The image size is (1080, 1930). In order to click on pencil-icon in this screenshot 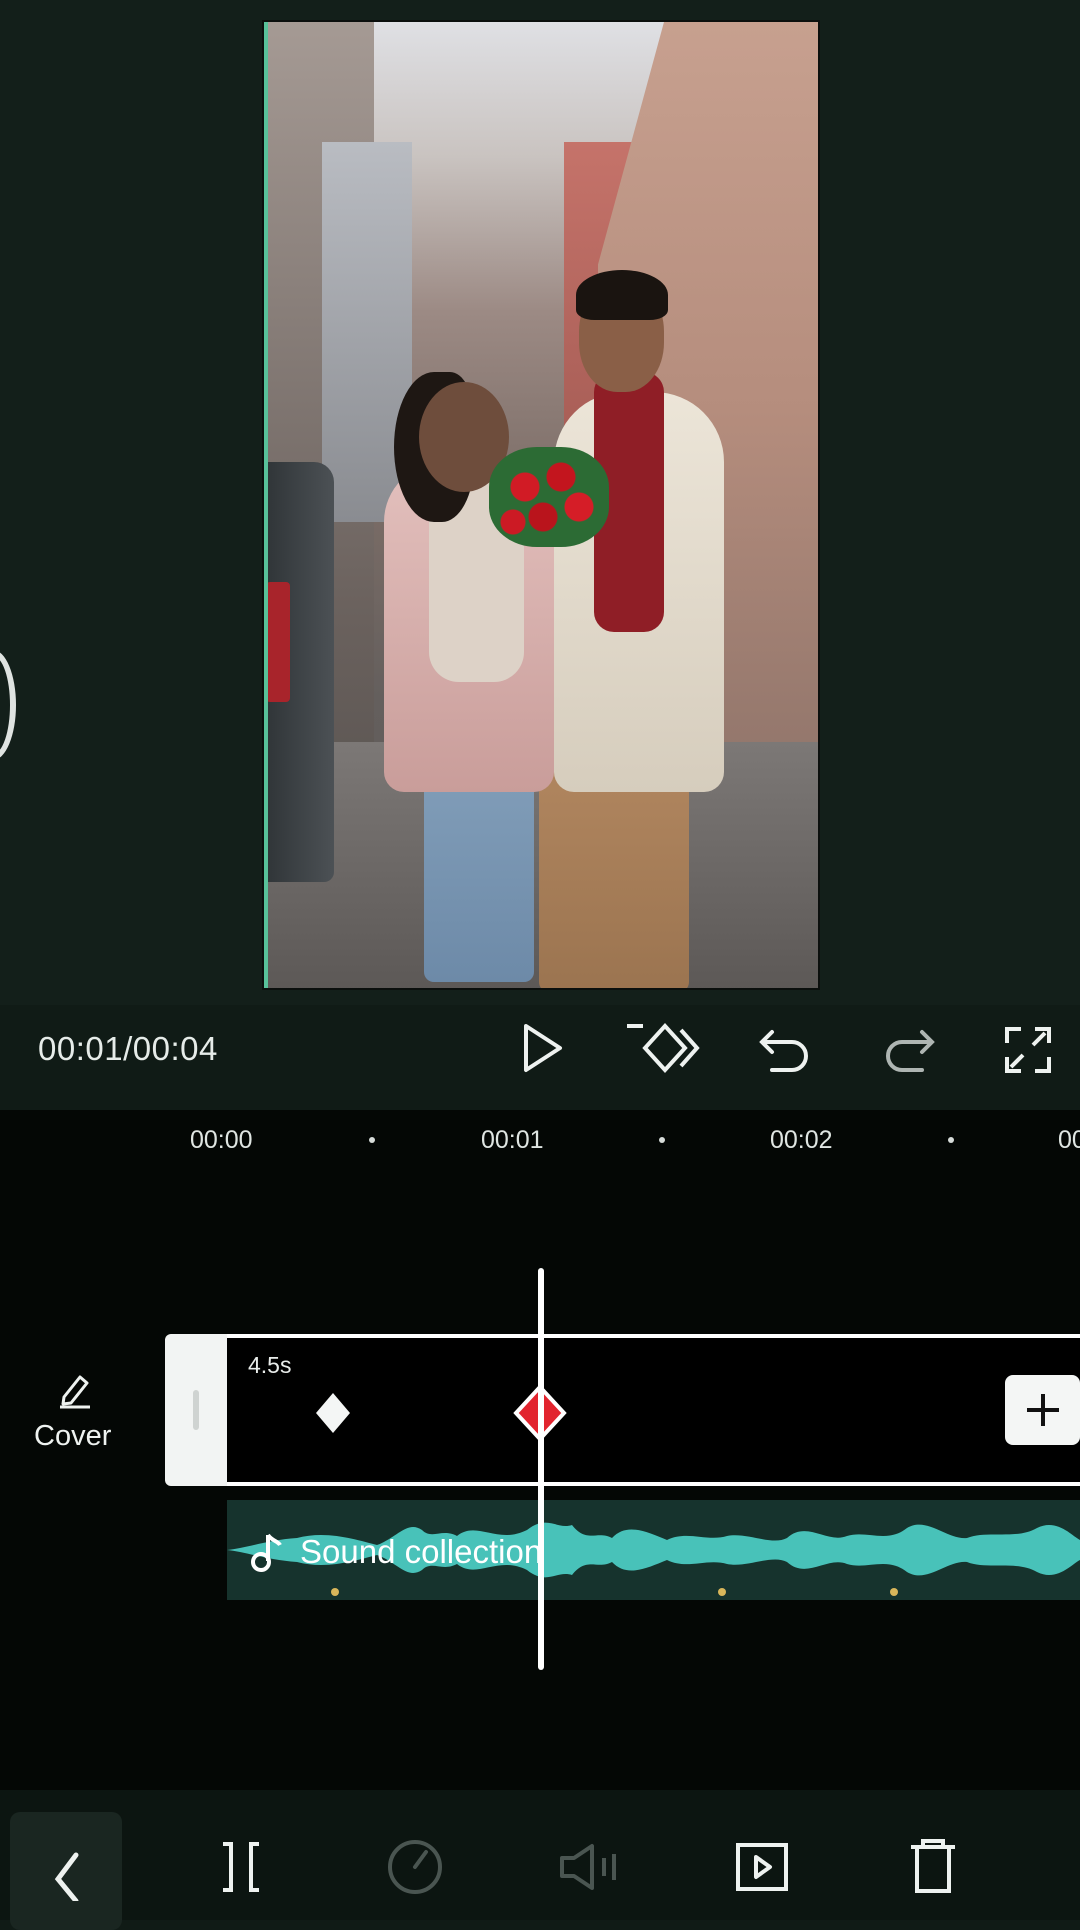, I will do `click(75, 1390)`.